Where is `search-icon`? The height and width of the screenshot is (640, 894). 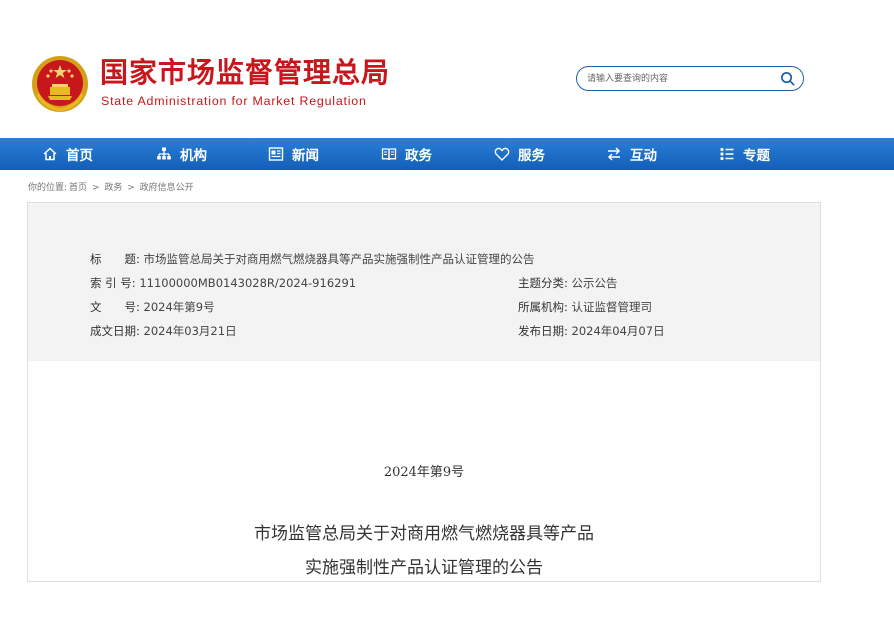
search-icon is located at coordinates (787, 78).